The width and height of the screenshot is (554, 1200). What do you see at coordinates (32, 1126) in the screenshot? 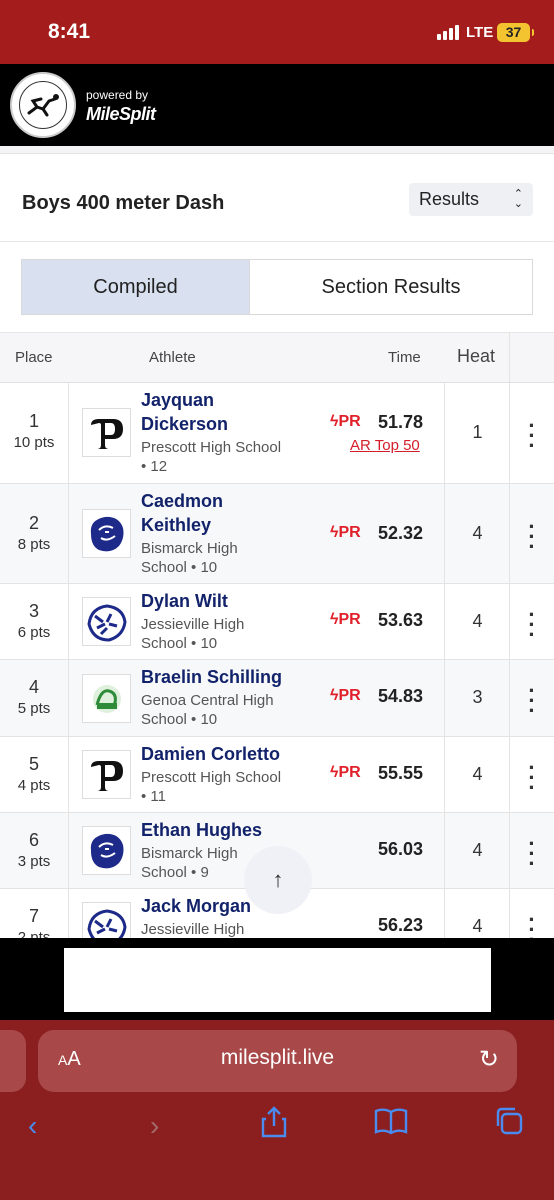
I see `back-icon: ‹` at bounding box center [32, 1126].